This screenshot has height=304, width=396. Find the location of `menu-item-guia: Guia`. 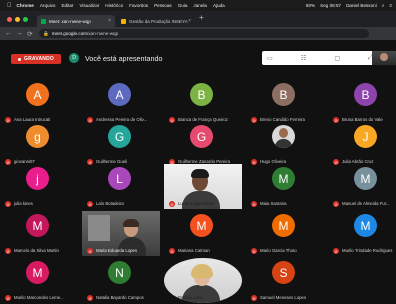

menu-item-guia: Guia is located at coordinates (183, 5).